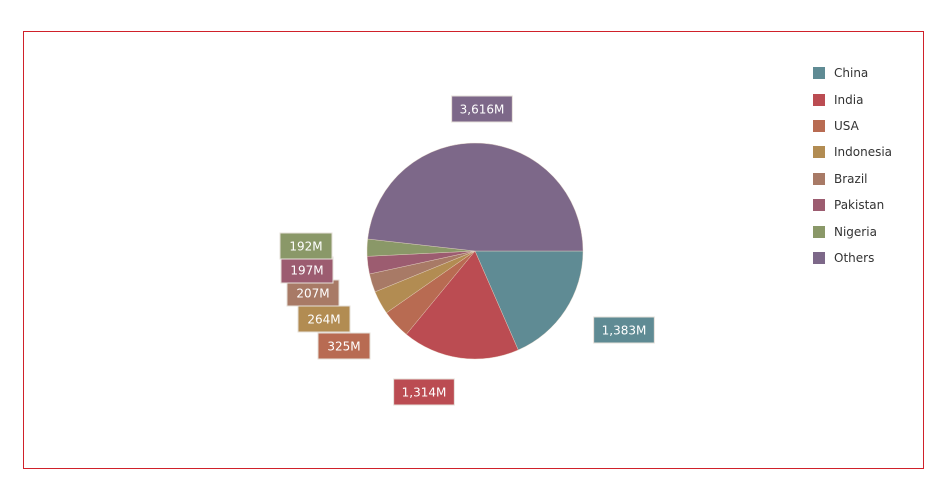 This screenshot has width=950, height=500. I want to click on legend-item-others: Others, so click(852, 258).